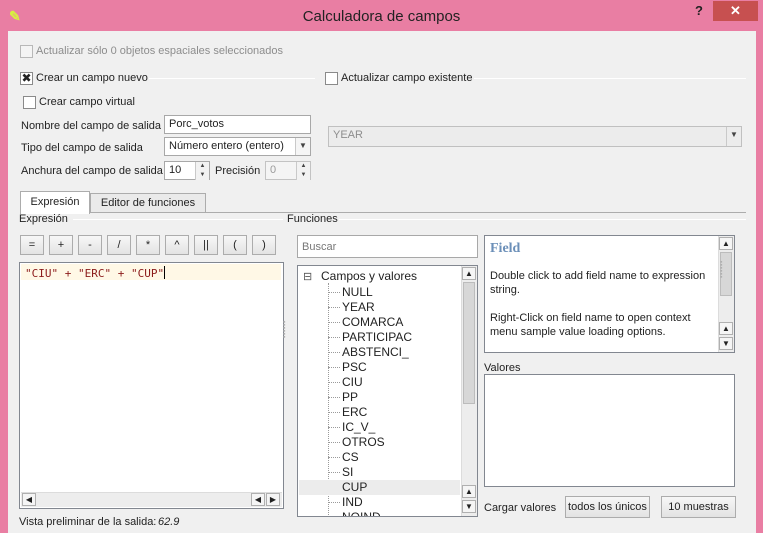 The height and width of the screenshot is (533, 763). Describe the element at coordinates (29, 102) in the screenshot. I see `virtual-field-checkbox` at that location.